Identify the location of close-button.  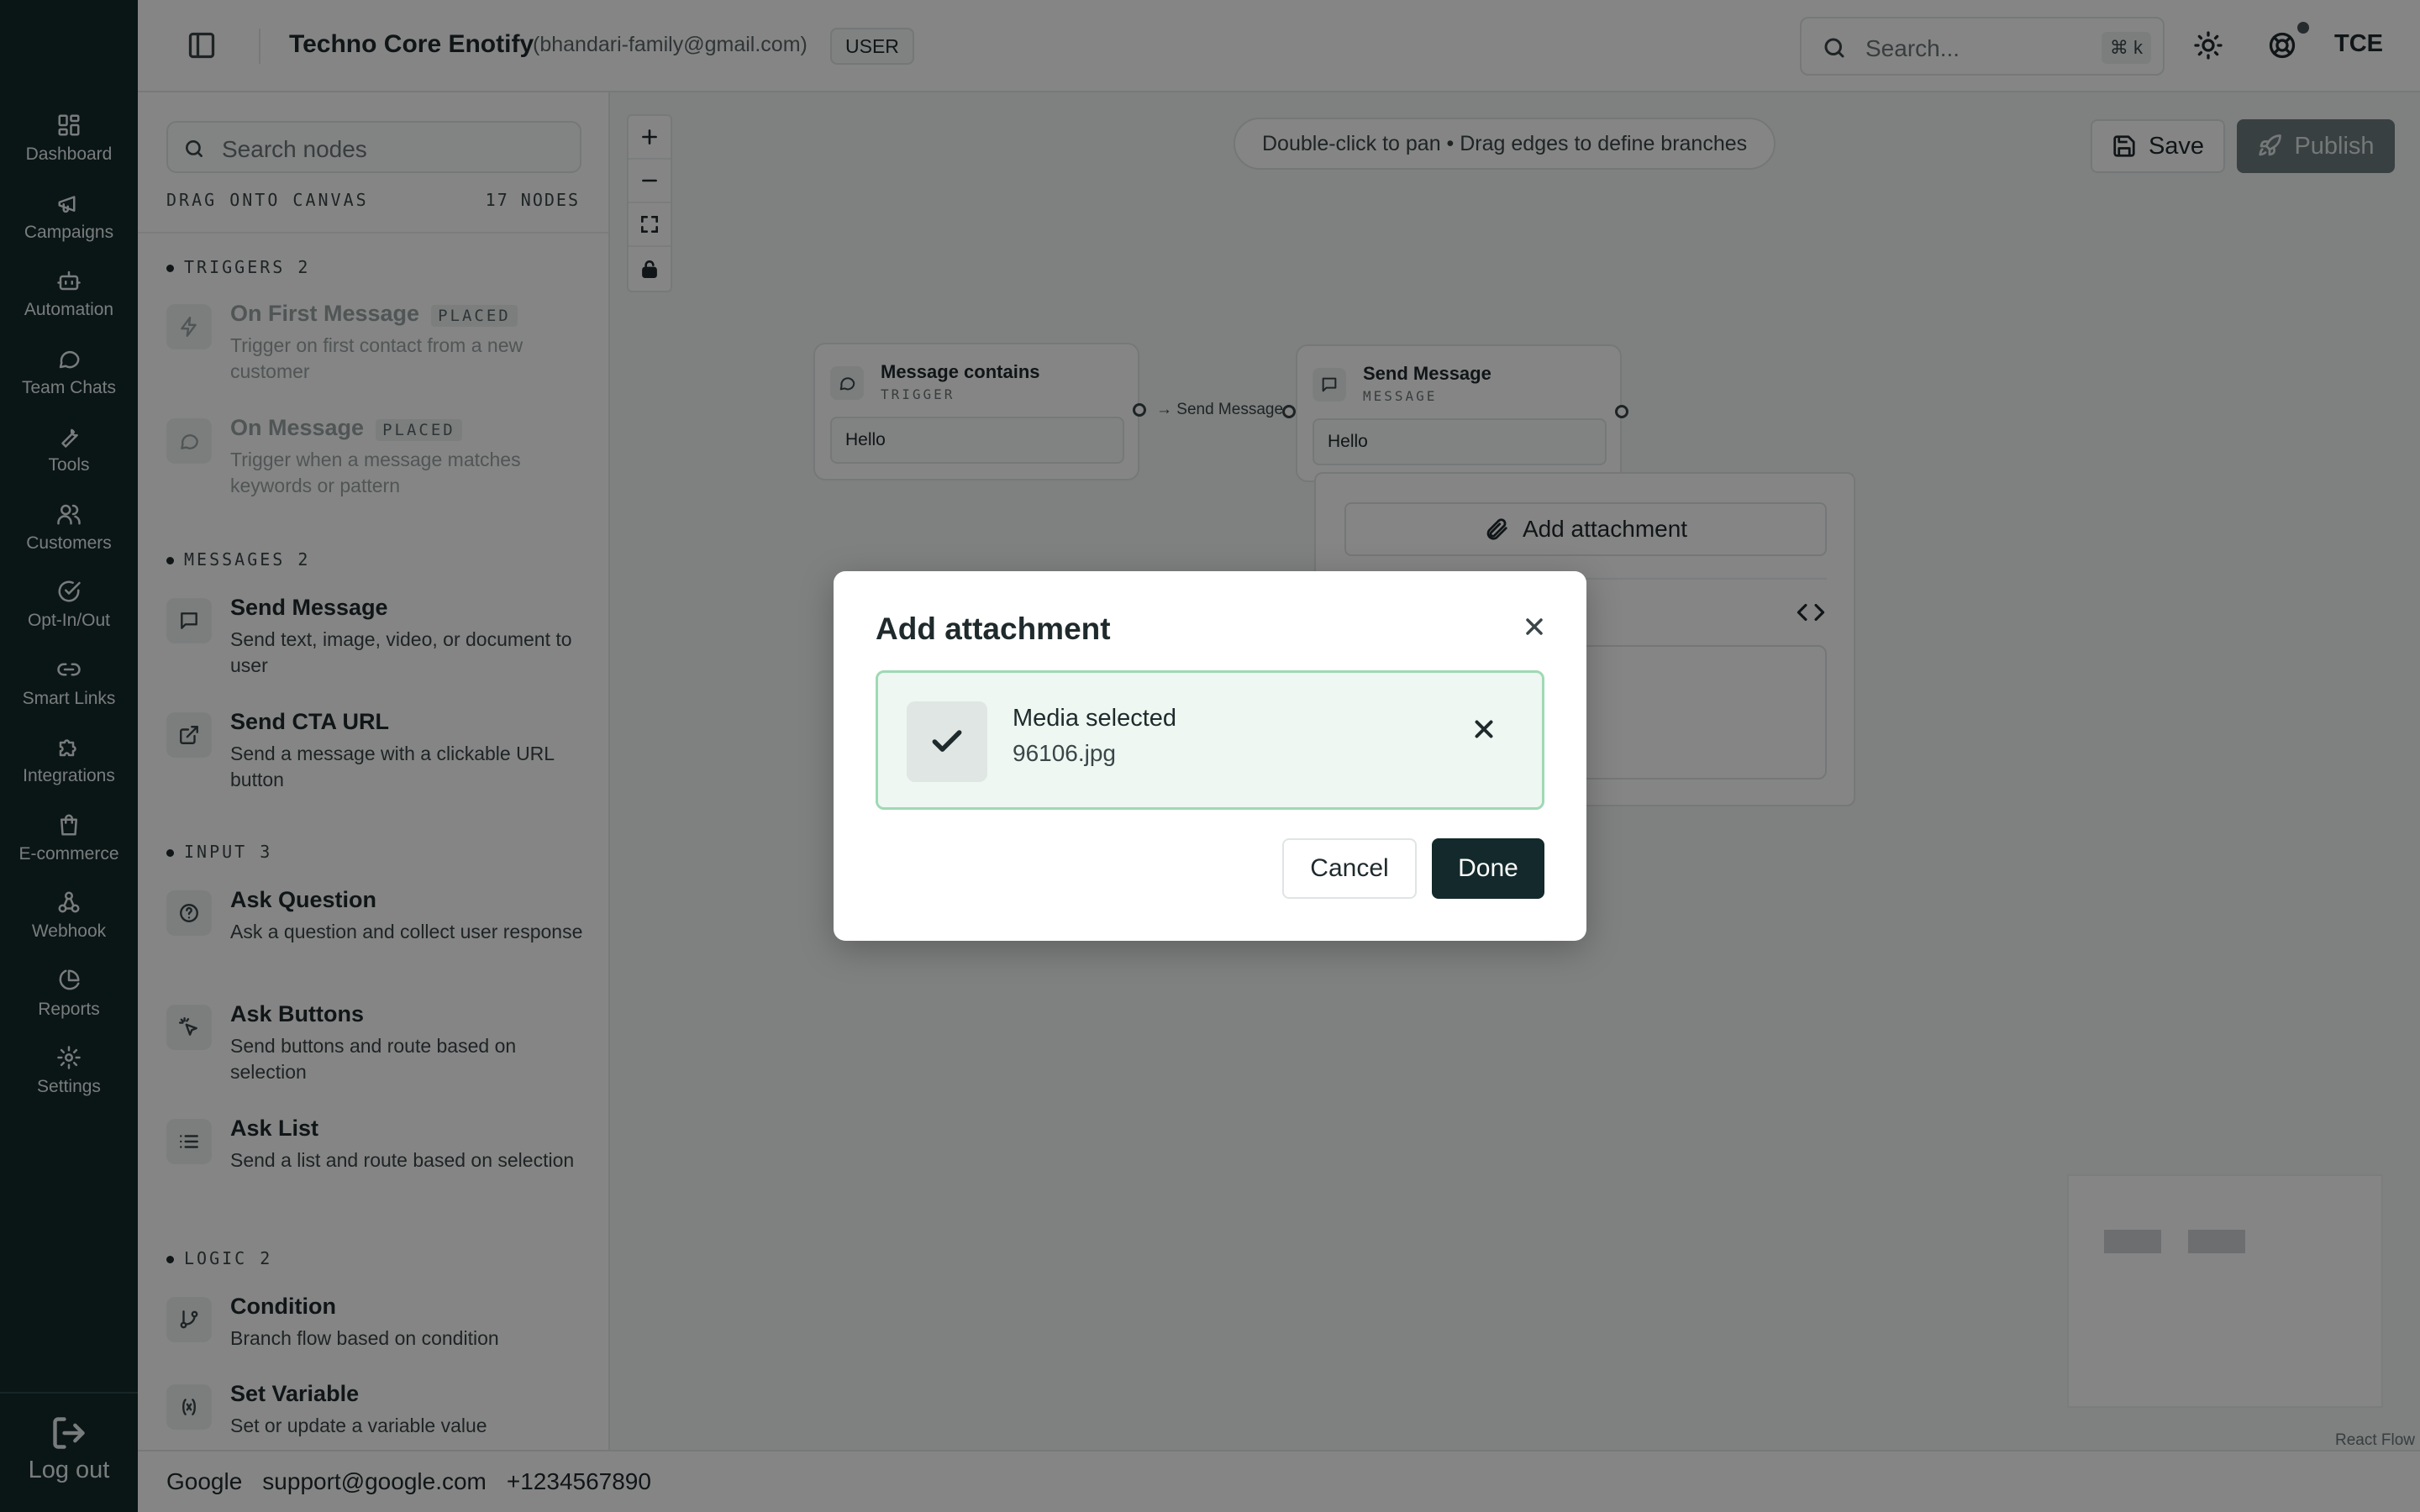
(1534, 626).